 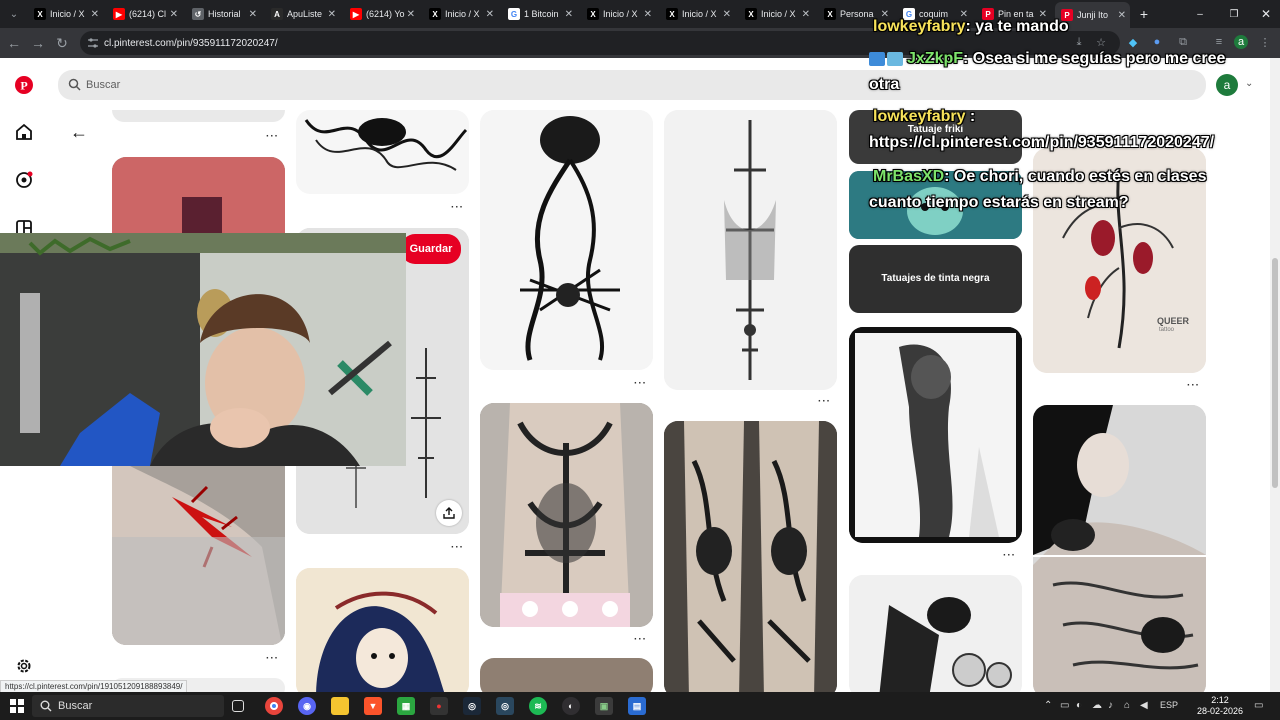 I want to click on back-icon: ←, so click(x=14, y=43).